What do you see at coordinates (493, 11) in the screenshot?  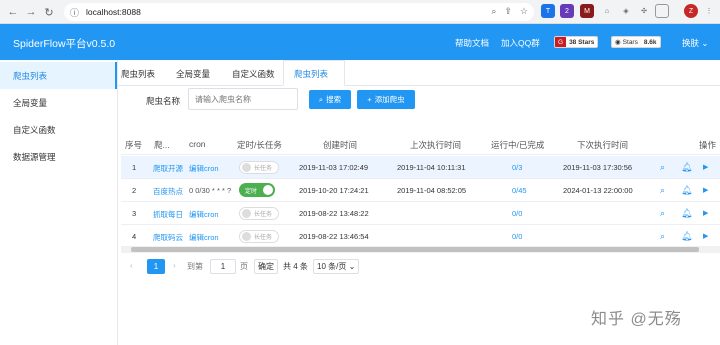 I see `zoom-icon: ⌕` at bounding box center [493, 11].